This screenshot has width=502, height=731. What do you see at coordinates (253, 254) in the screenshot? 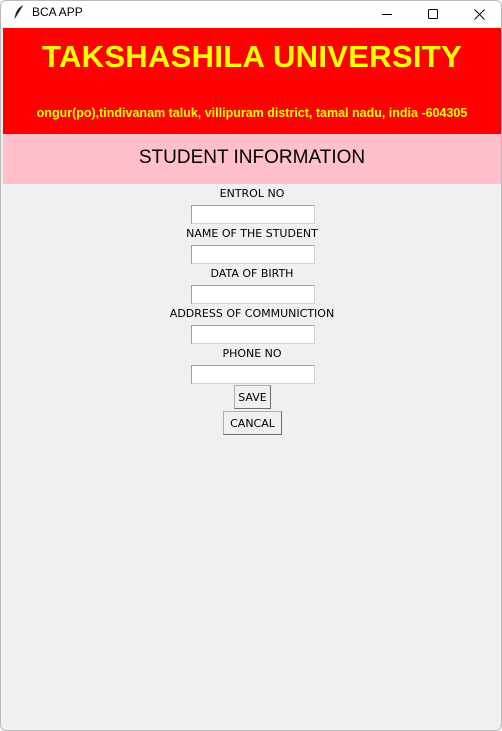
I see `student-name-input` at bounding box center [253, 254].